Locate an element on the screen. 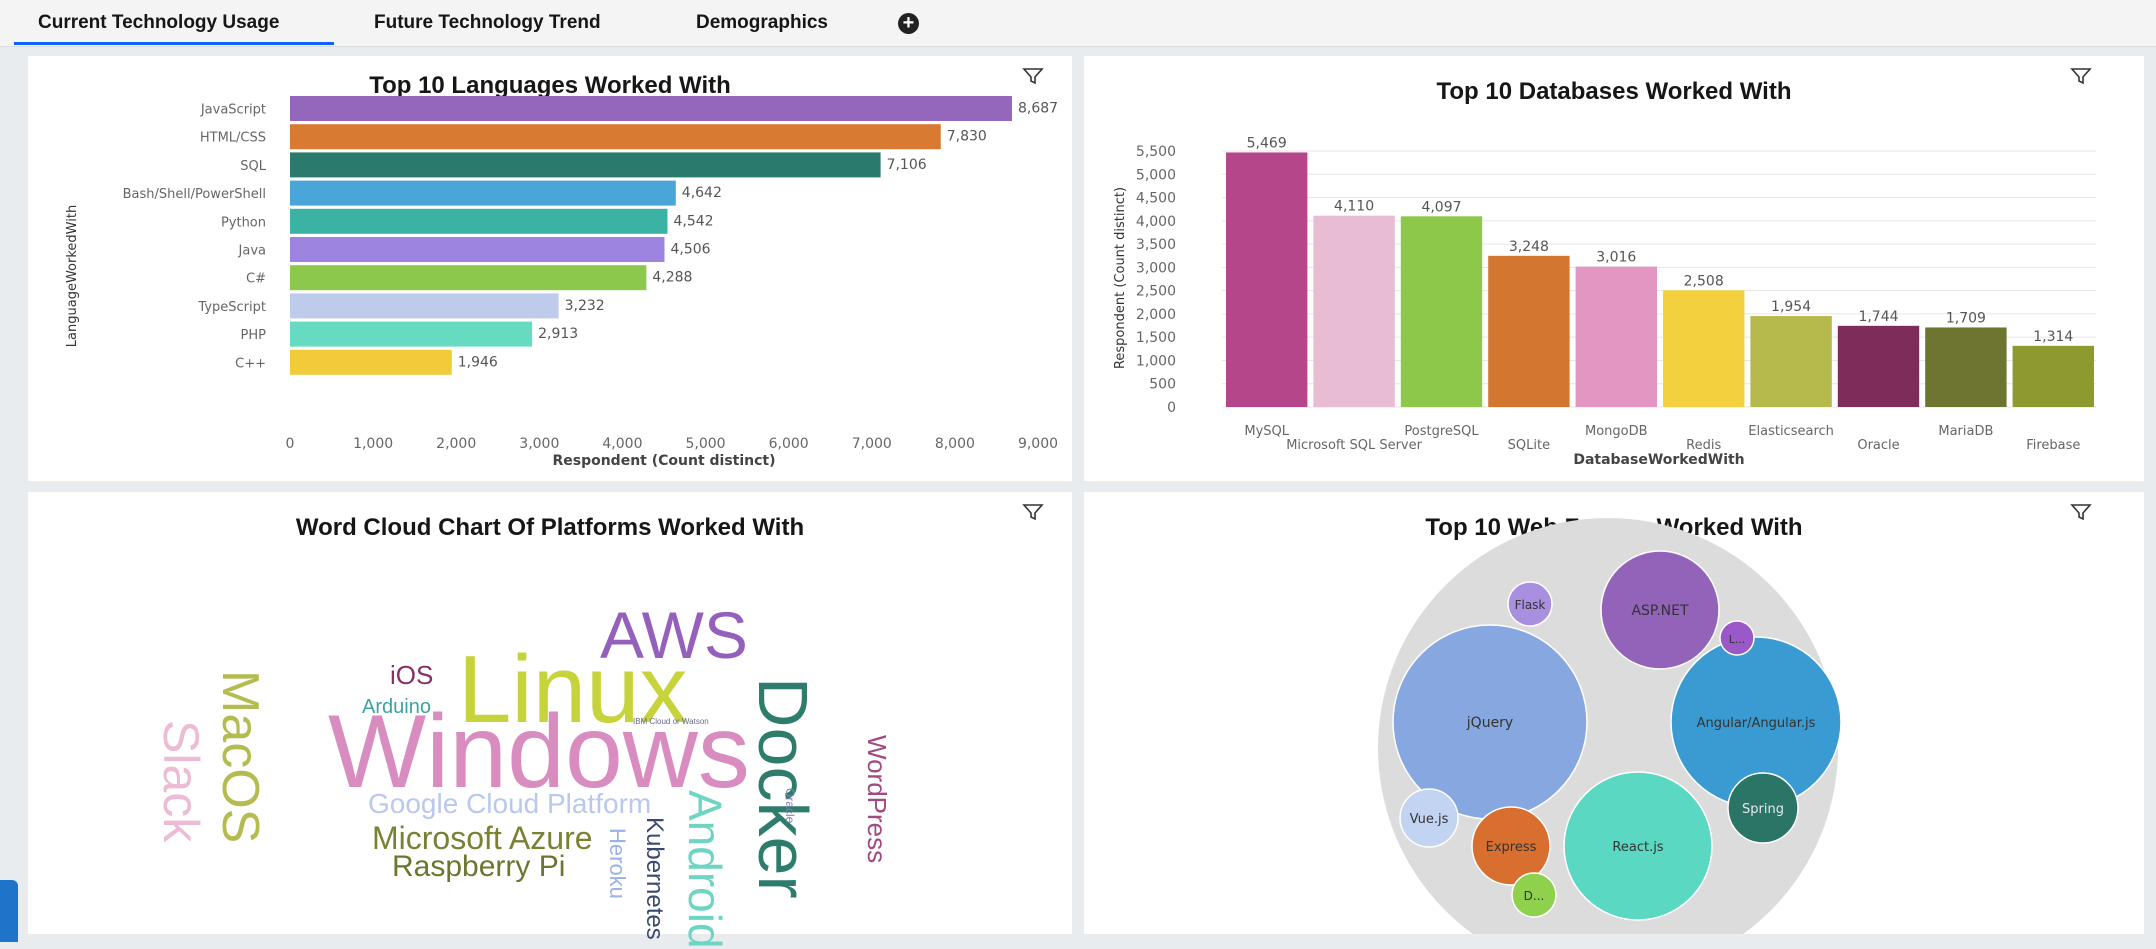  data-label: 8,687 is located at coordinates (1038, 109).